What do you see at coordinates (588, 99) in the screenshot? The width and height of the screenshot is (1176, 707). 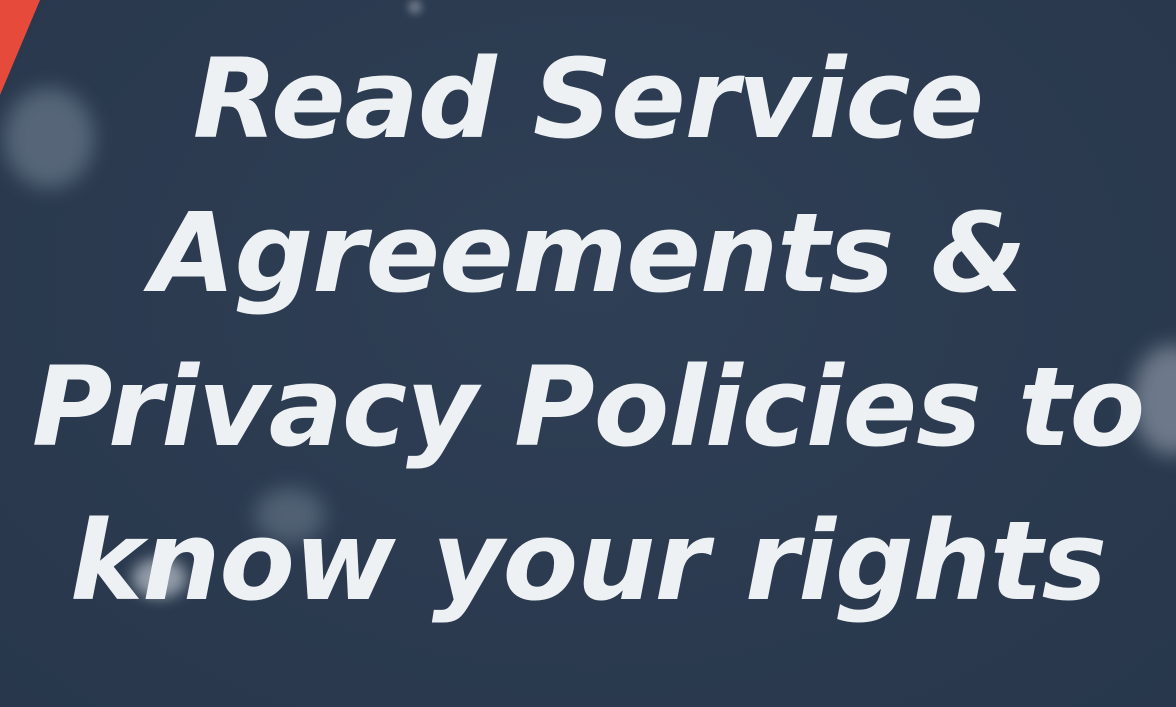 I see `headline-line: Read Service` at bounding box center [588, 99].